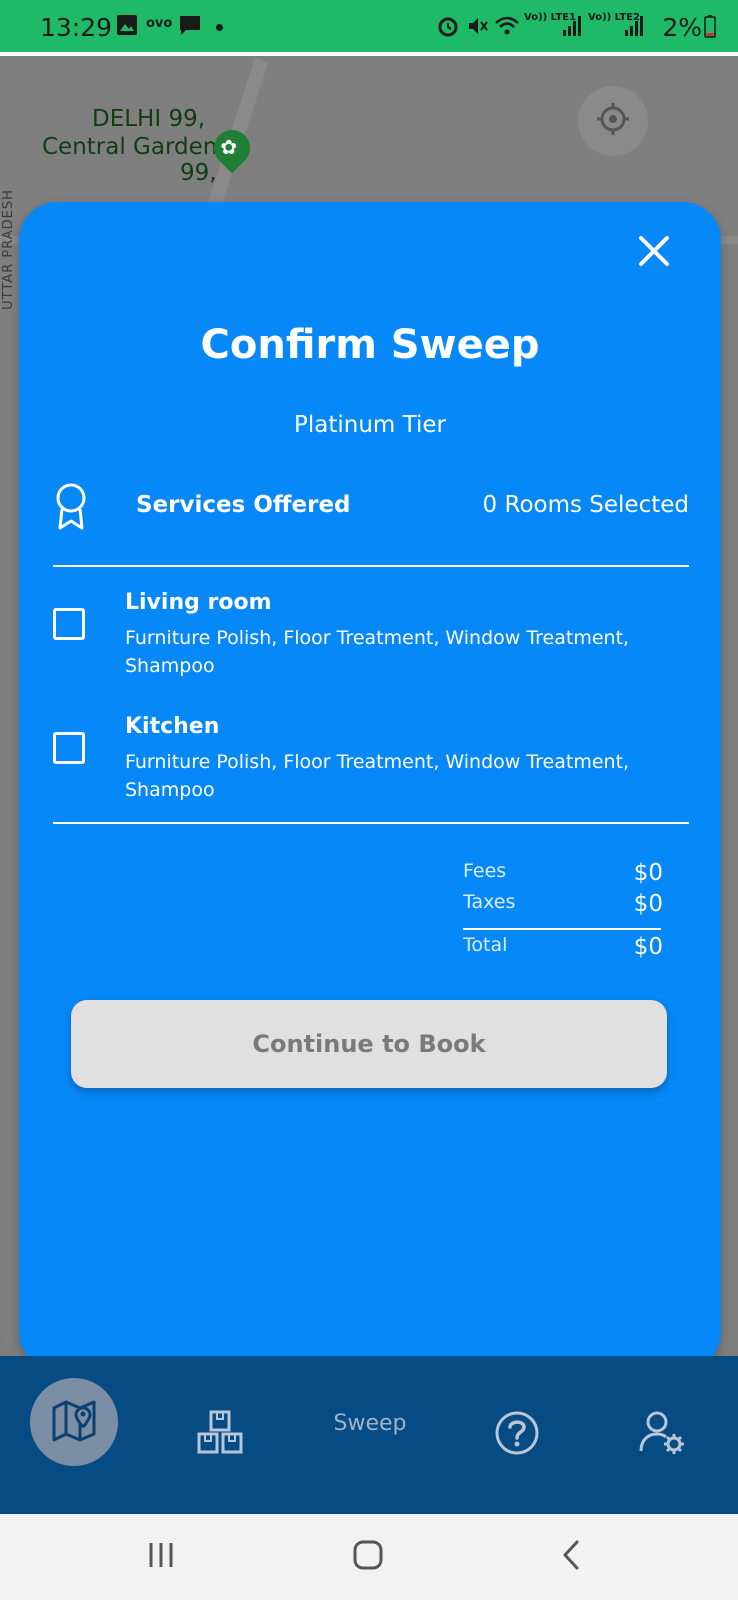  Describe the element at coordinates (710, 28) in the screenshot. I see `battery-icon` at that location.